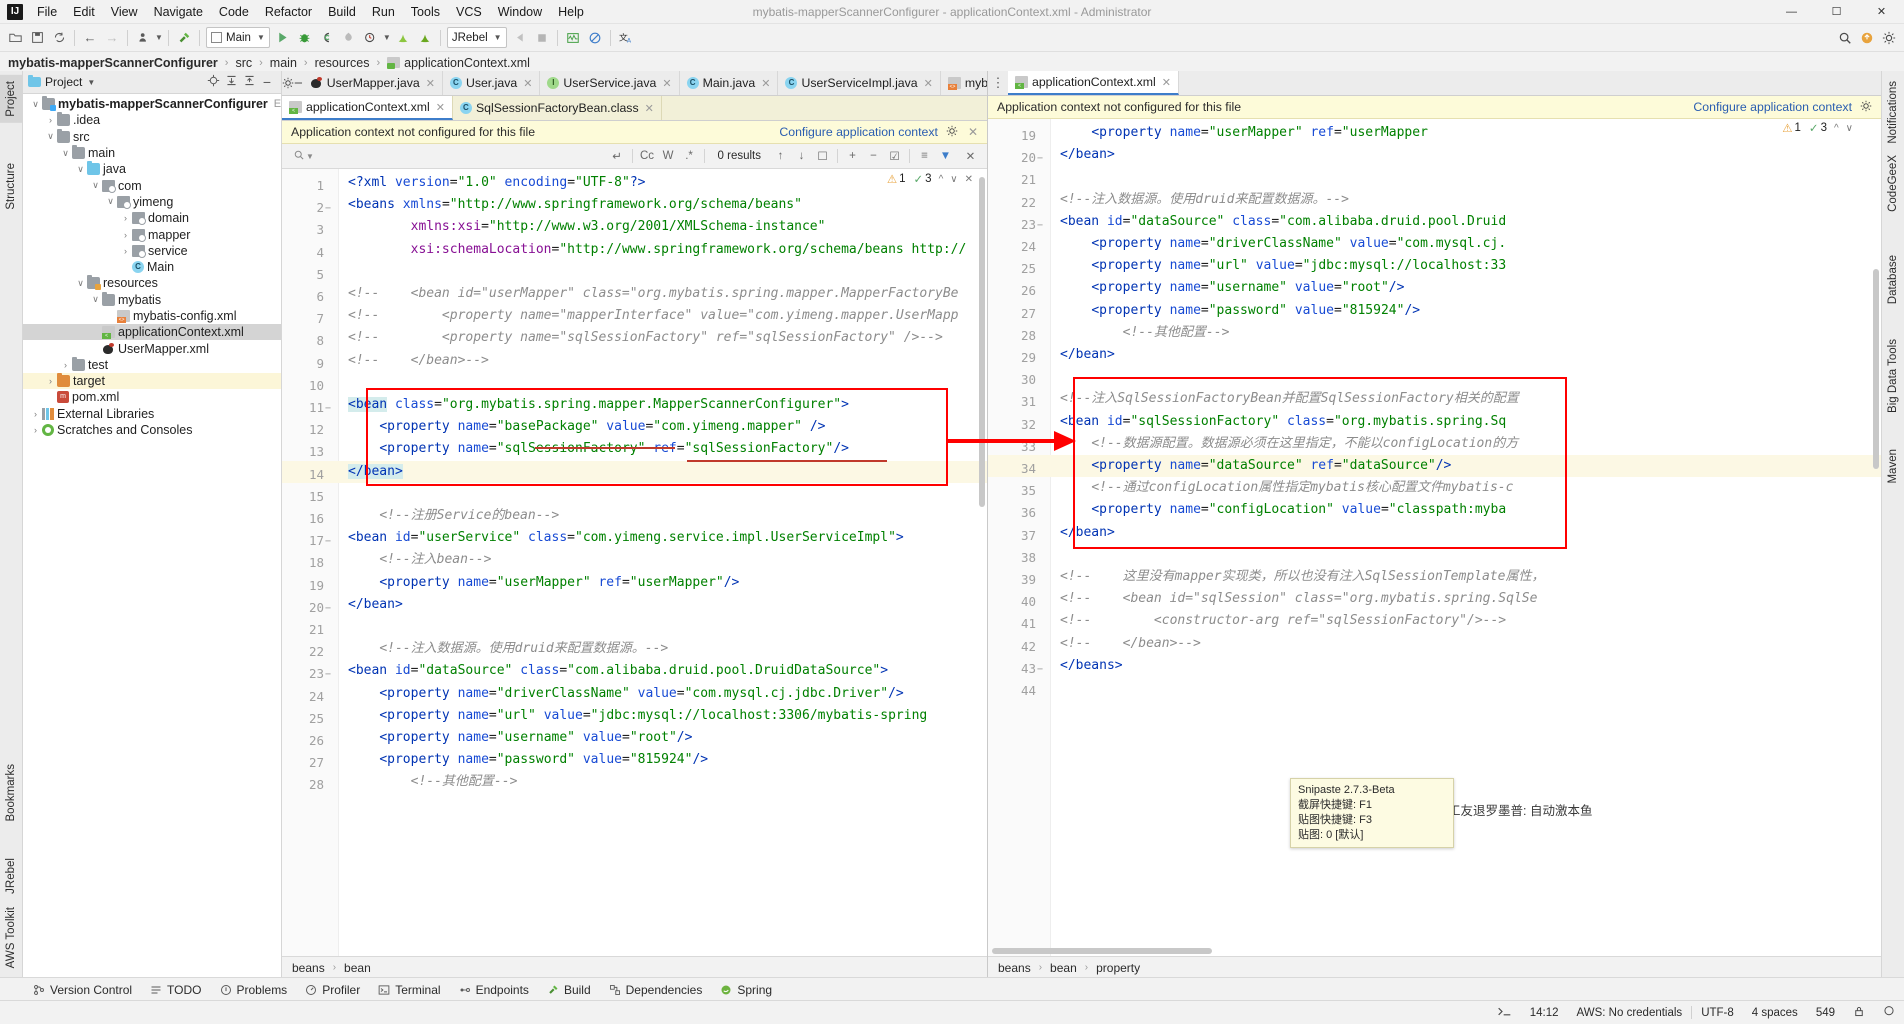 This screenshot has width=1904, height=1024. I want to click on close-button: ✕, so click(1881, 11).